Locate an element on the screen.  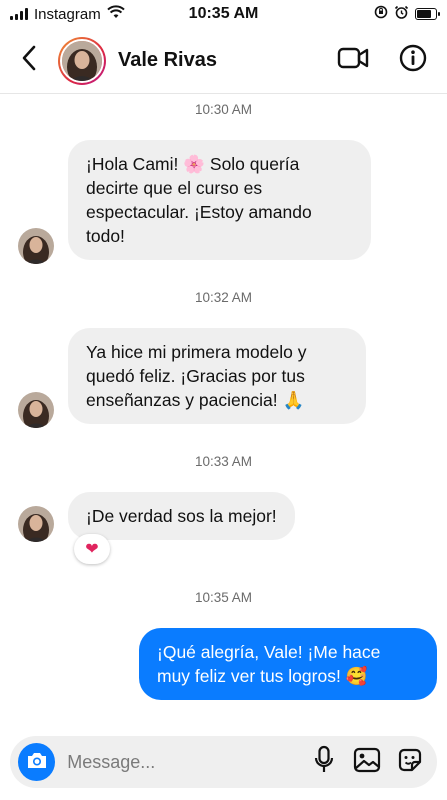
gallery-icon is located at coordinates (367, 762).